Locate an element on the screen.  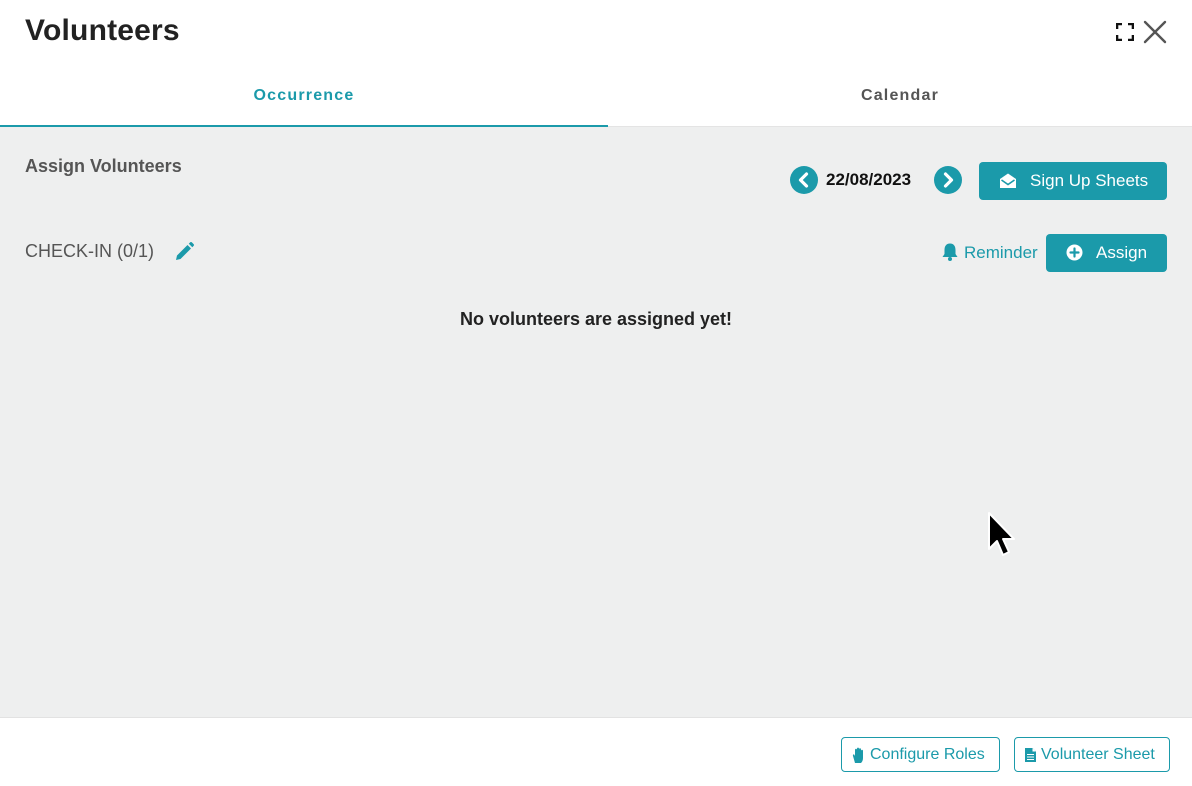
chevron-right-circle-icon is located at coordinates (948, 180).